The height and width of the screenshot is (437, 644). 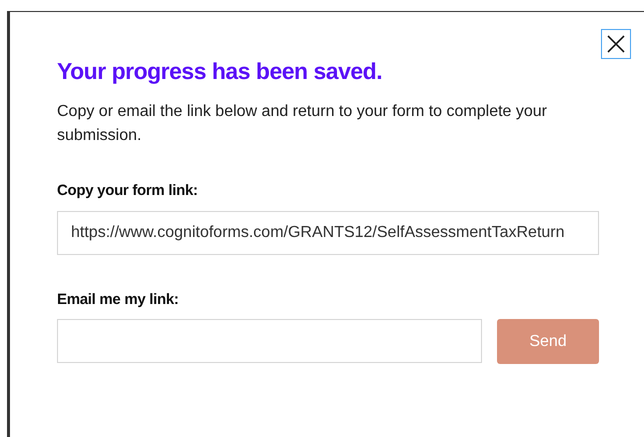 What do you see at coordinates (269, 341) in the screenshot?
I see `email-field` at bounding box center [269, 341].